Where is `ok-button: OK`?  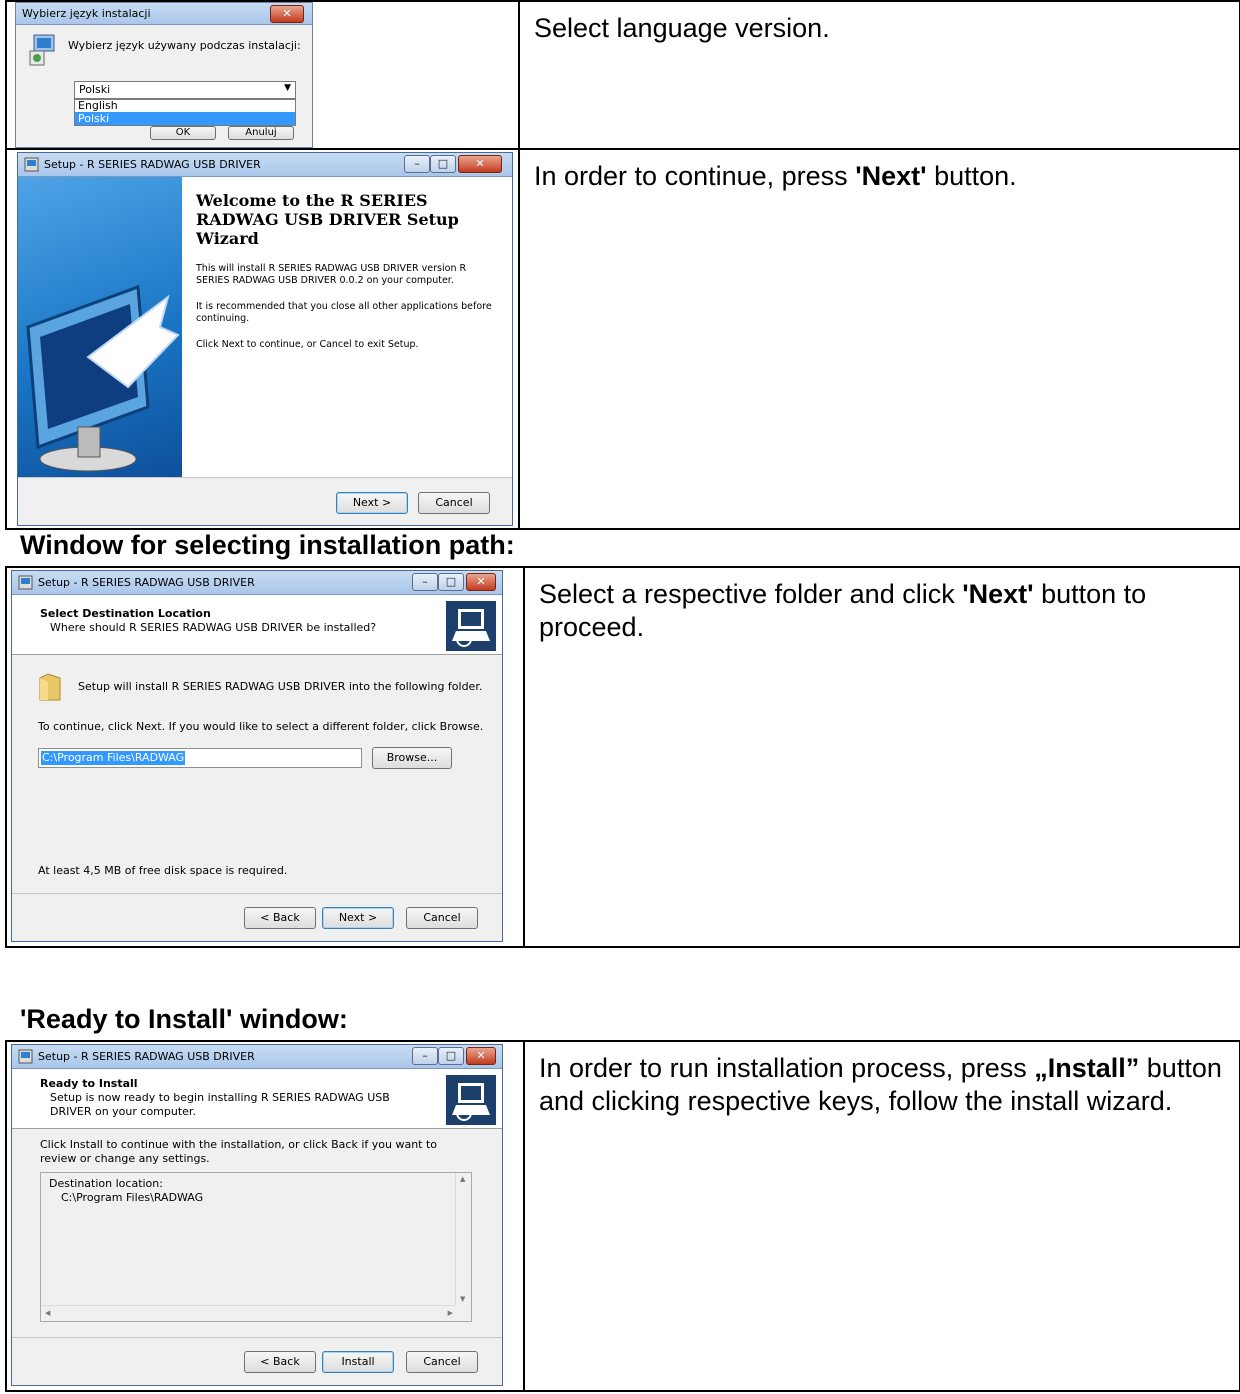
ok-button: OK is located at coordinates (183, 133).